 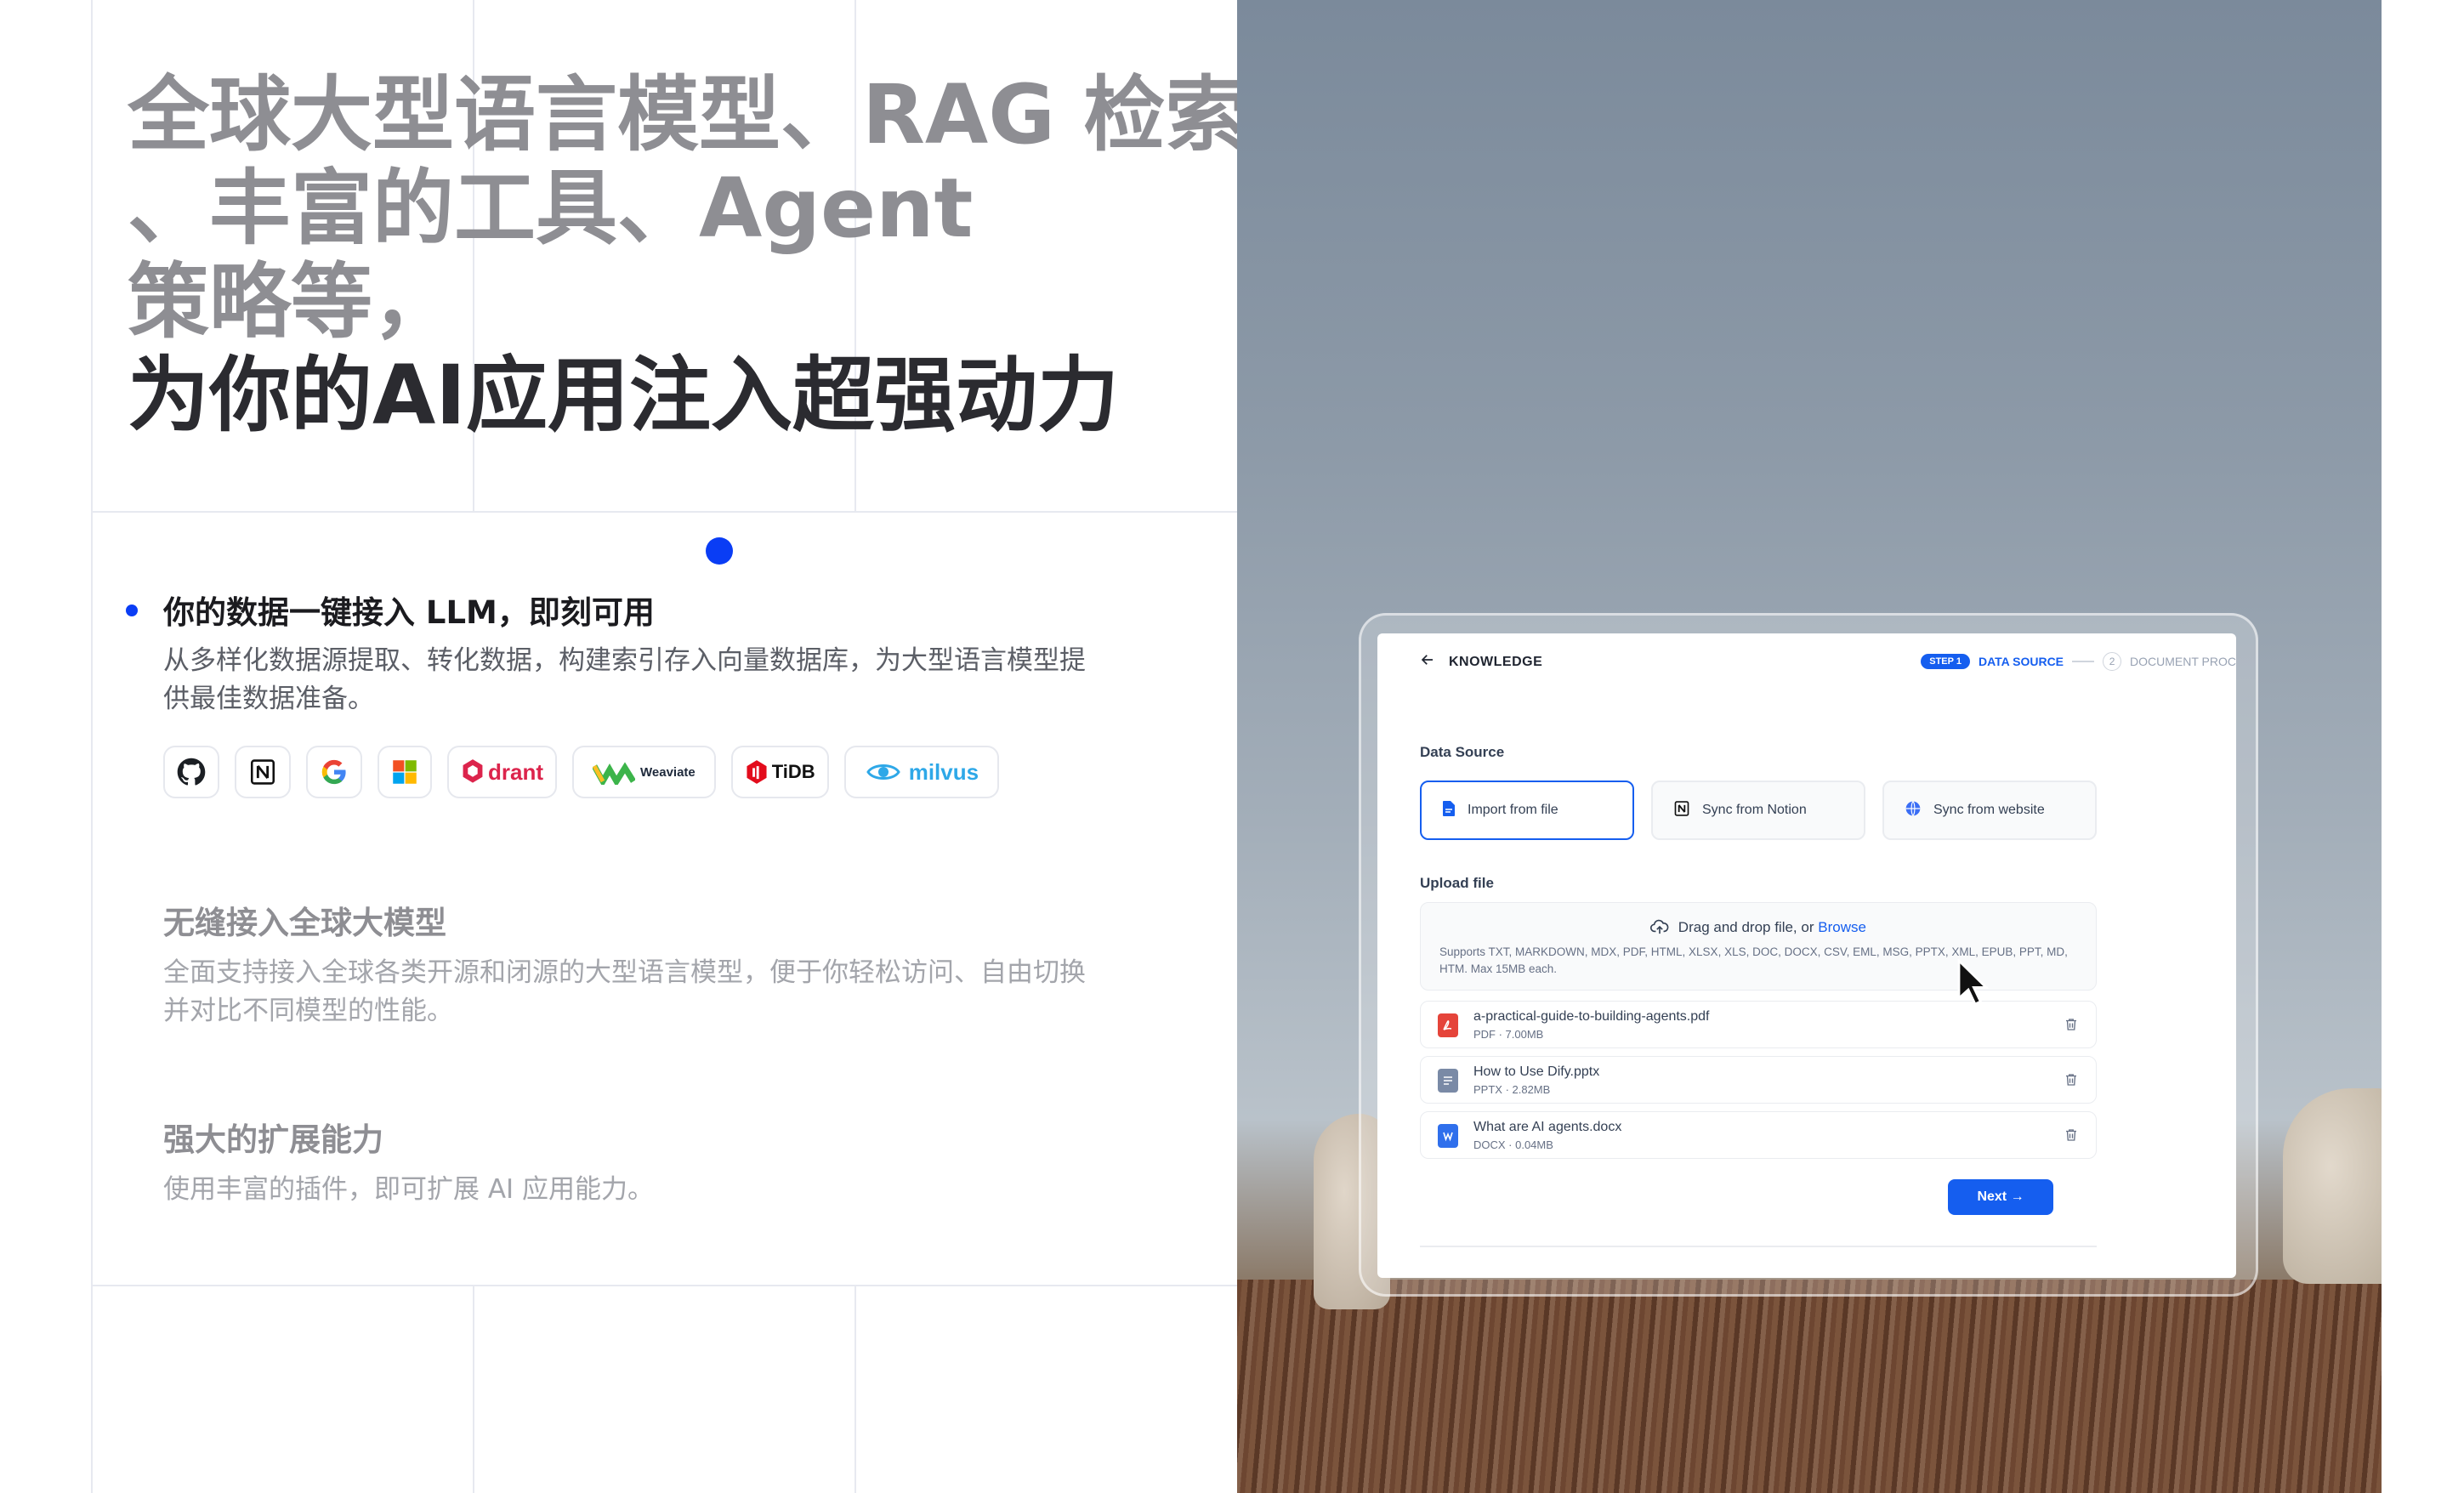 I want to click on source-label: Sync from website, so click(x=1989, y=810).